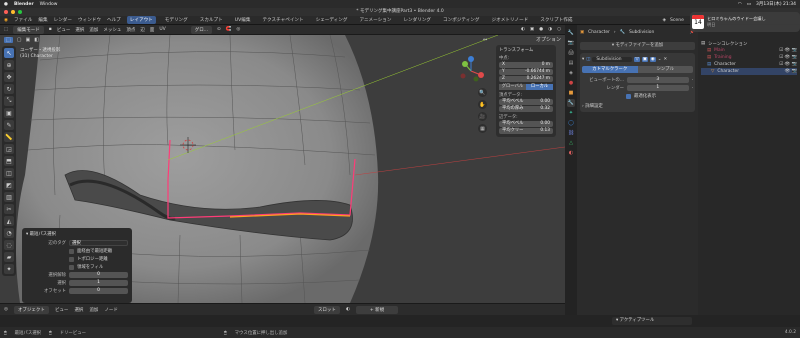  What do you see at coordinates (98, 283) in the screenshot?
I see `selected-field: 1` at bounding box center [98, 283].